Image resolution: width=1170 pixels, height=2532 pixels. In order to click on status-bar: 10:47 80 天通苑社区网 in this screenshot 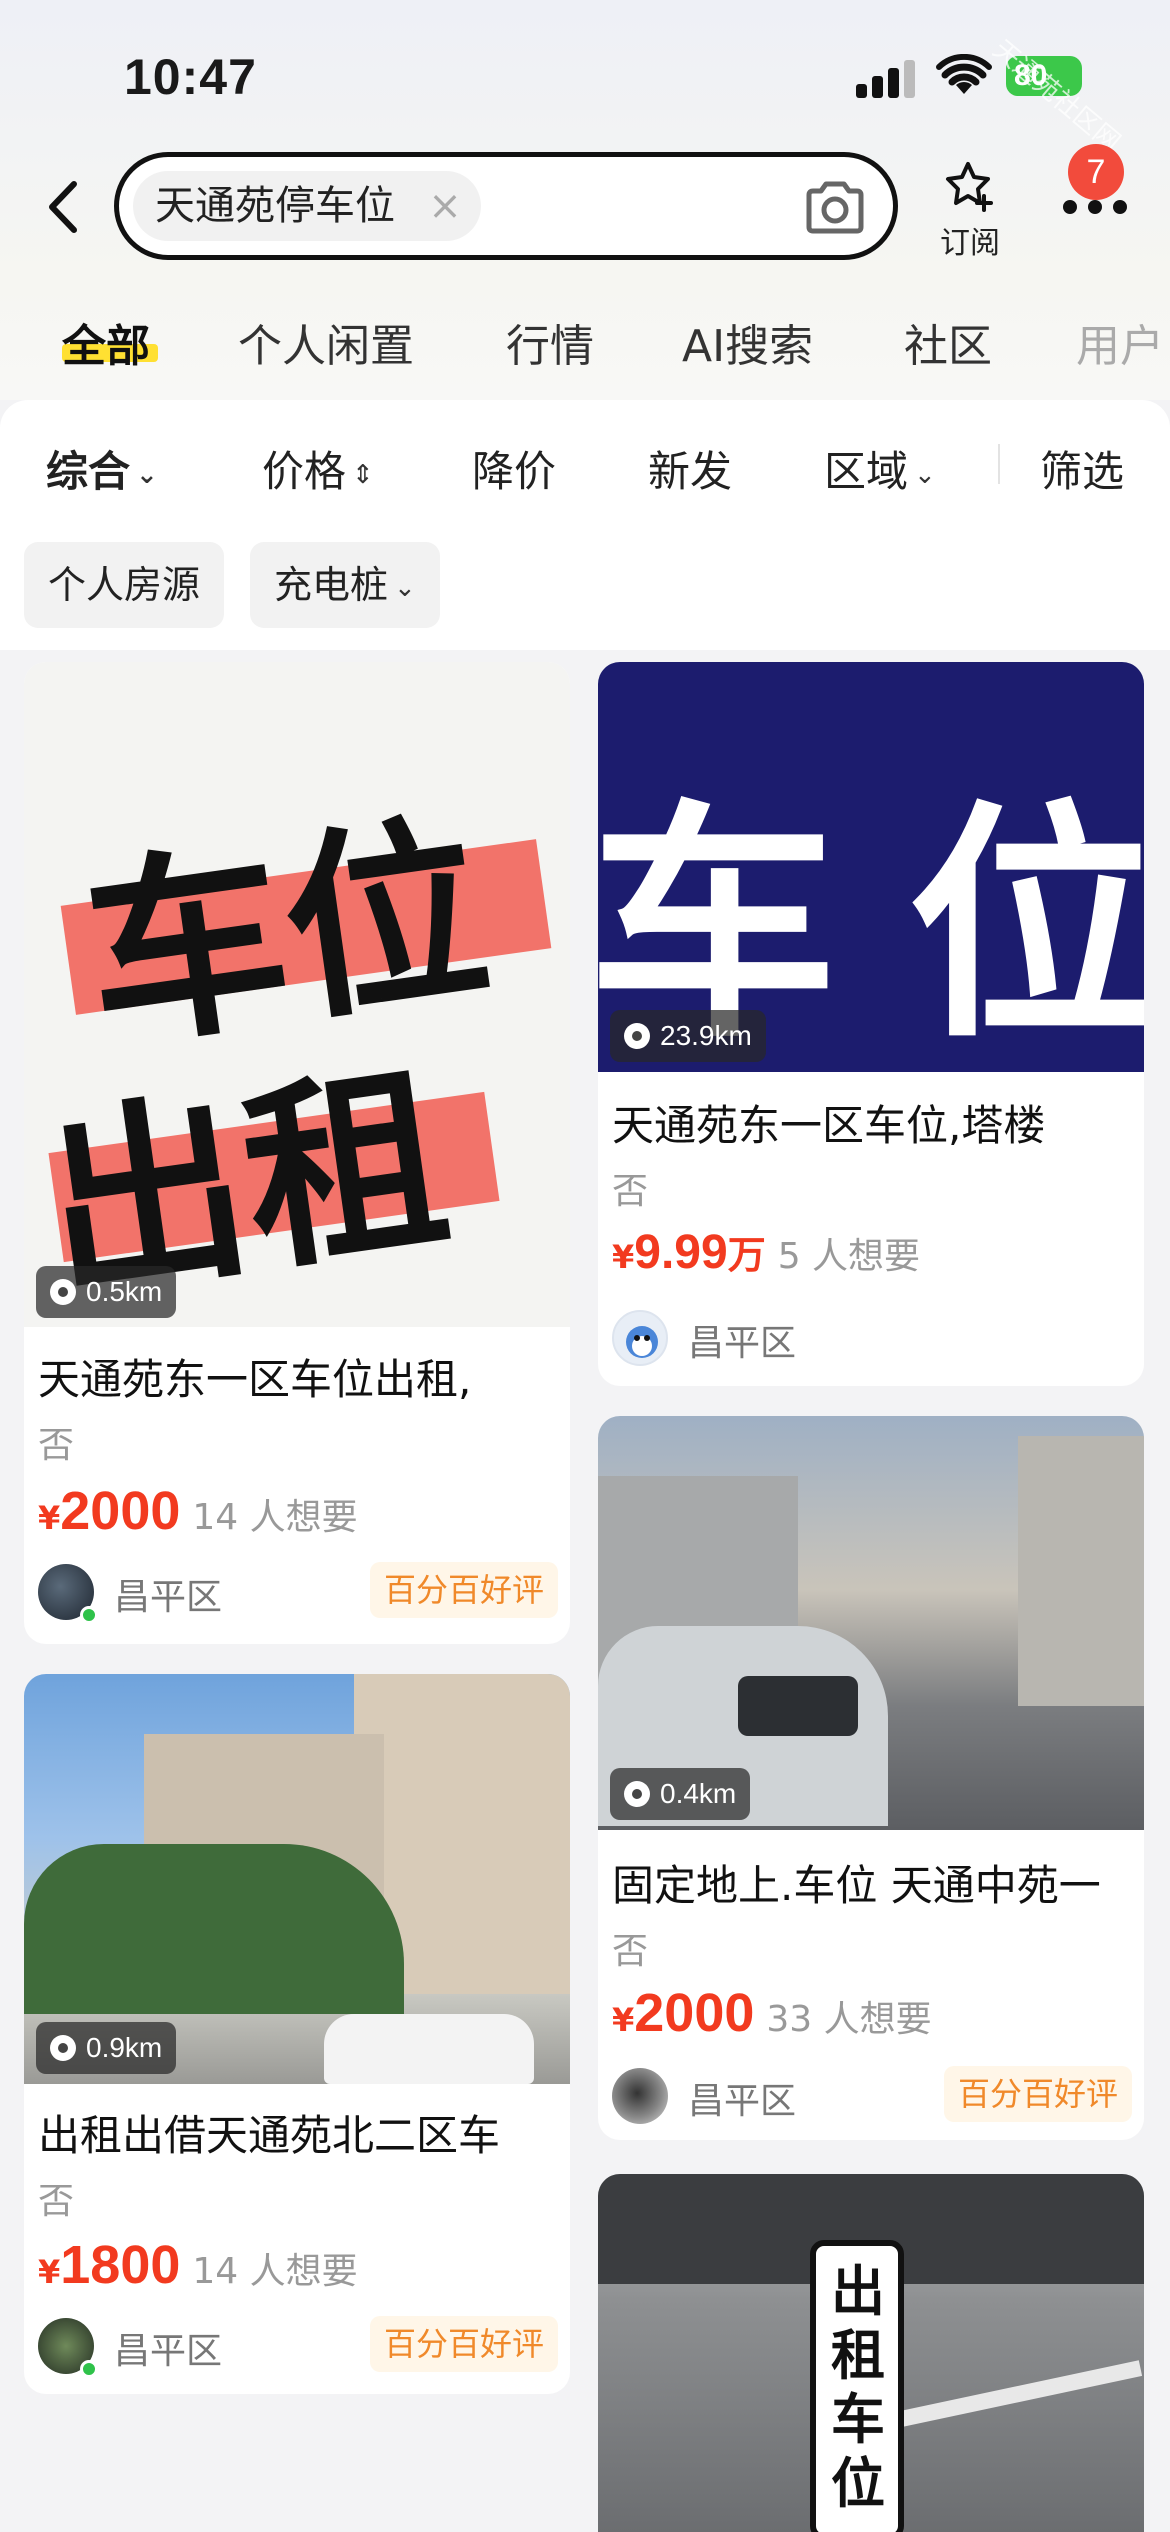, I will do `click(585, 79)`.